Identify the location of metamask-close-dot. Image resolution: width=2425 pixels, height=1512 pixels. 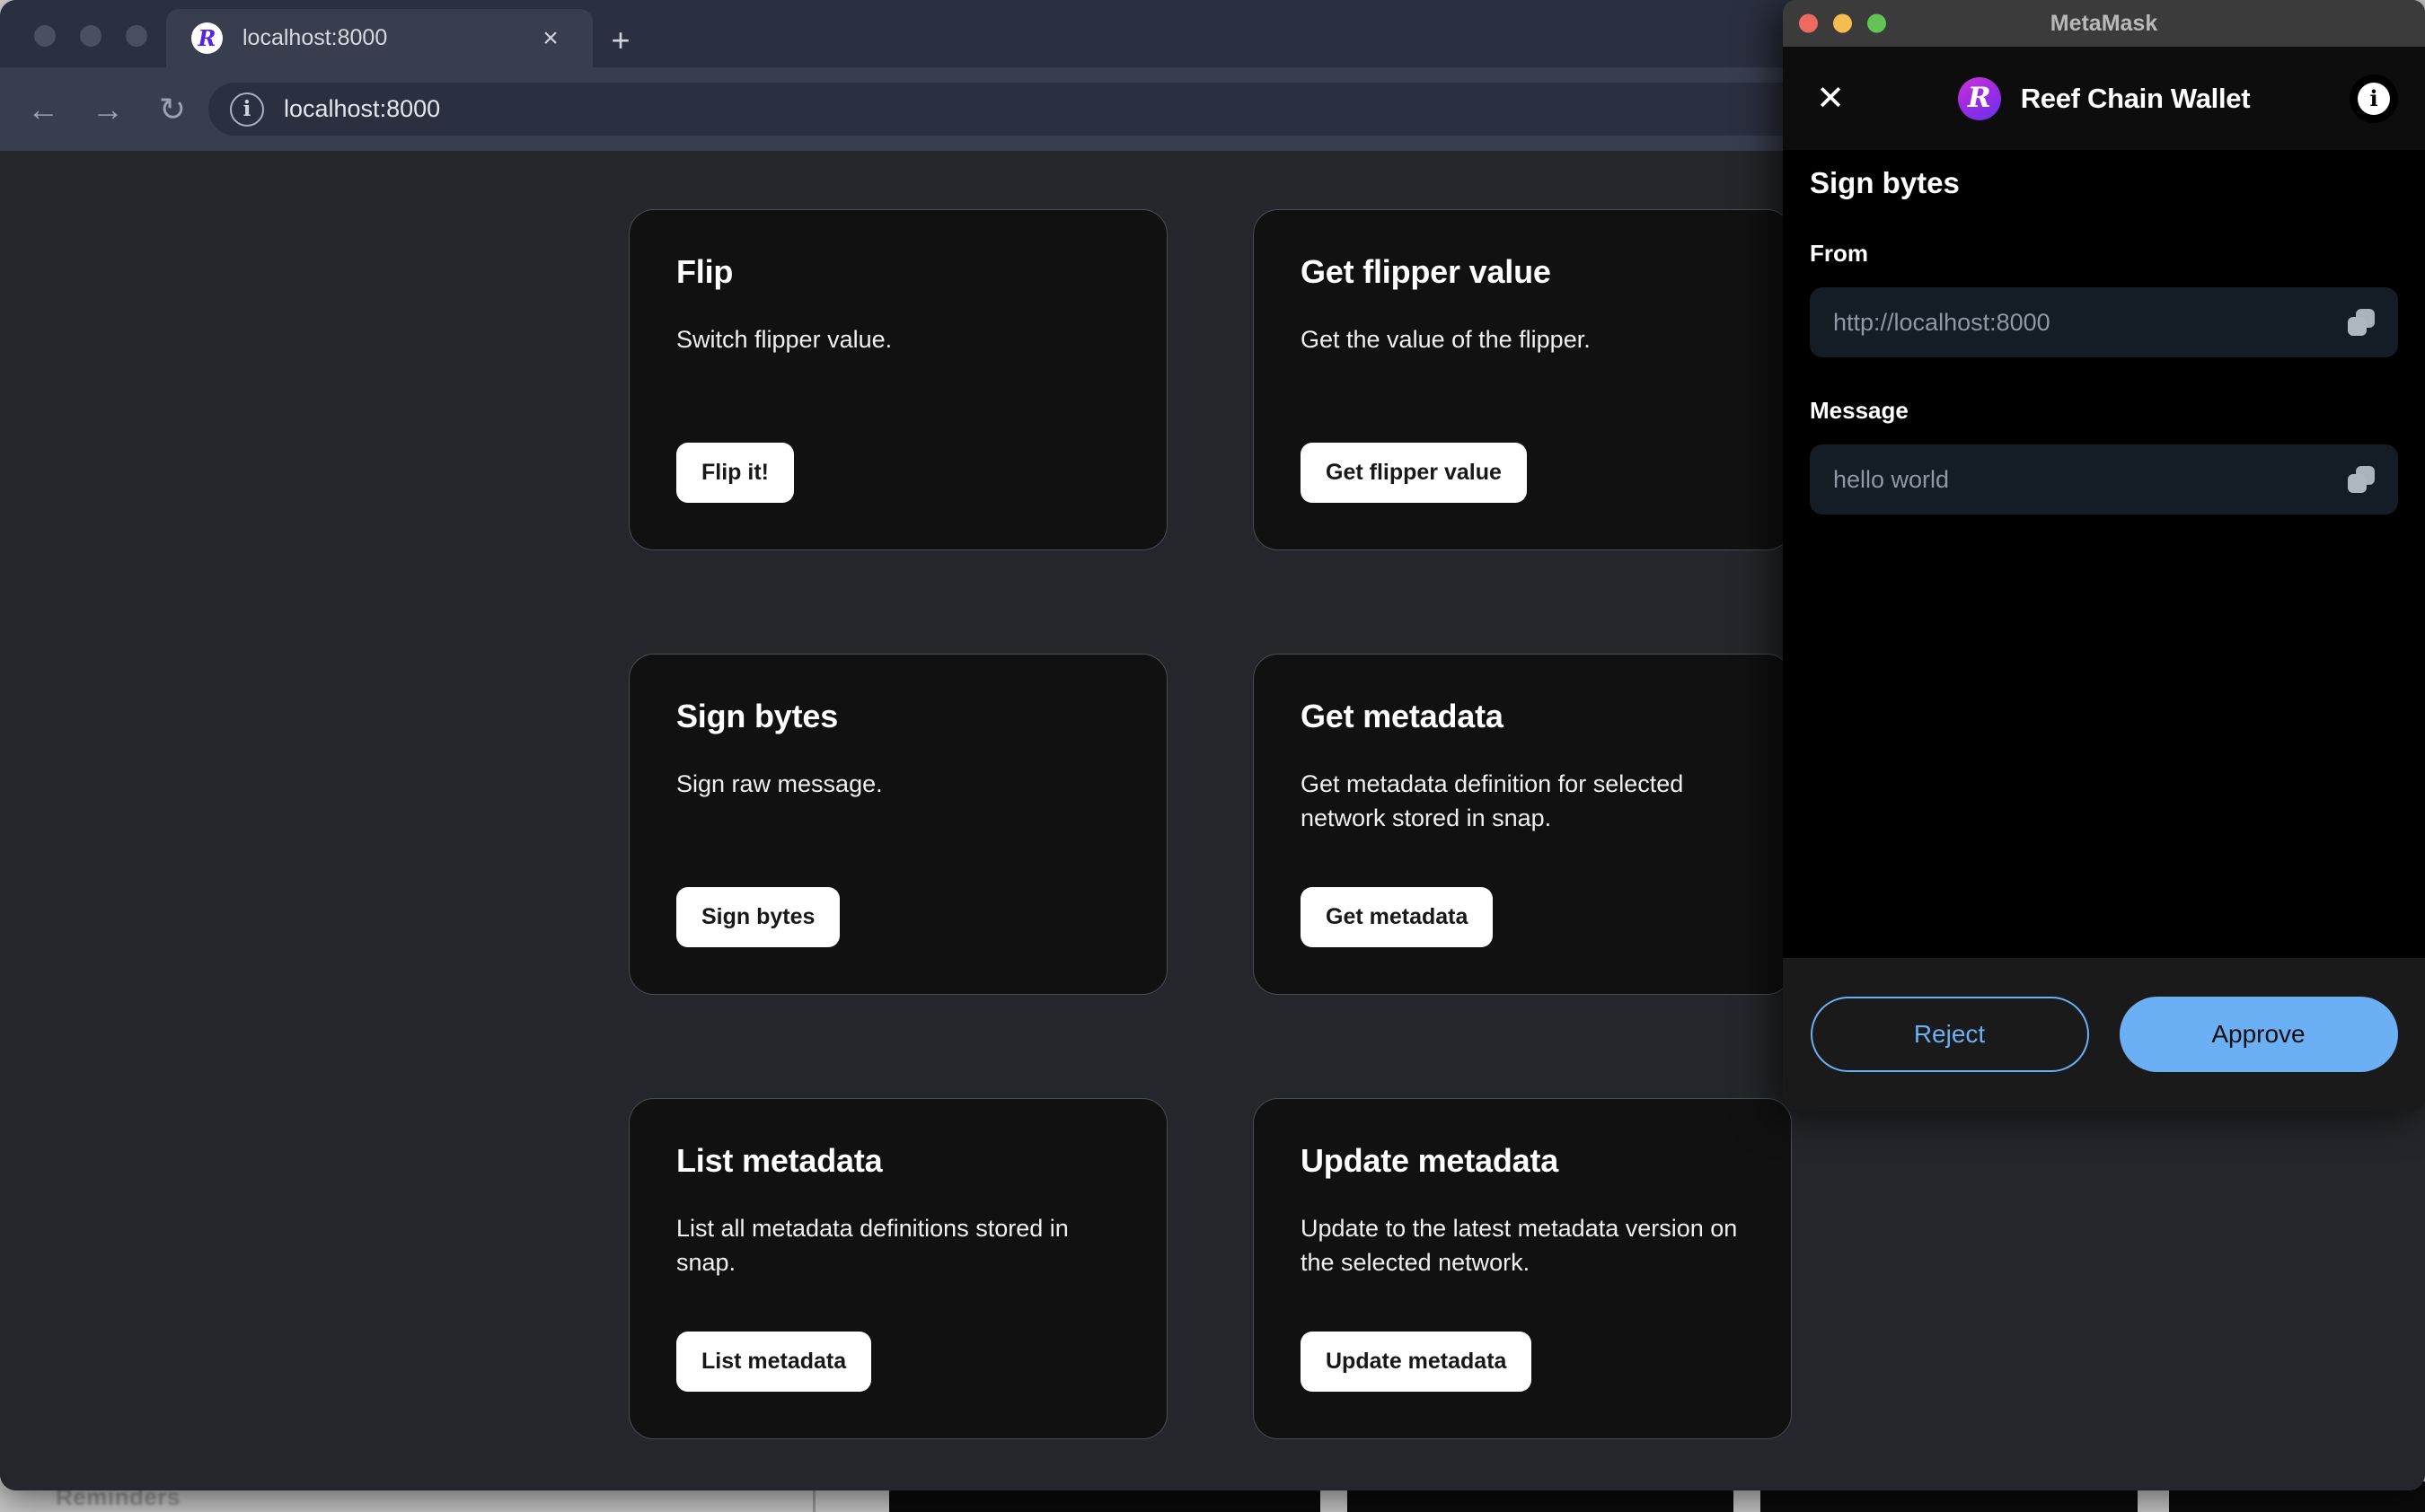
(1808, 23).